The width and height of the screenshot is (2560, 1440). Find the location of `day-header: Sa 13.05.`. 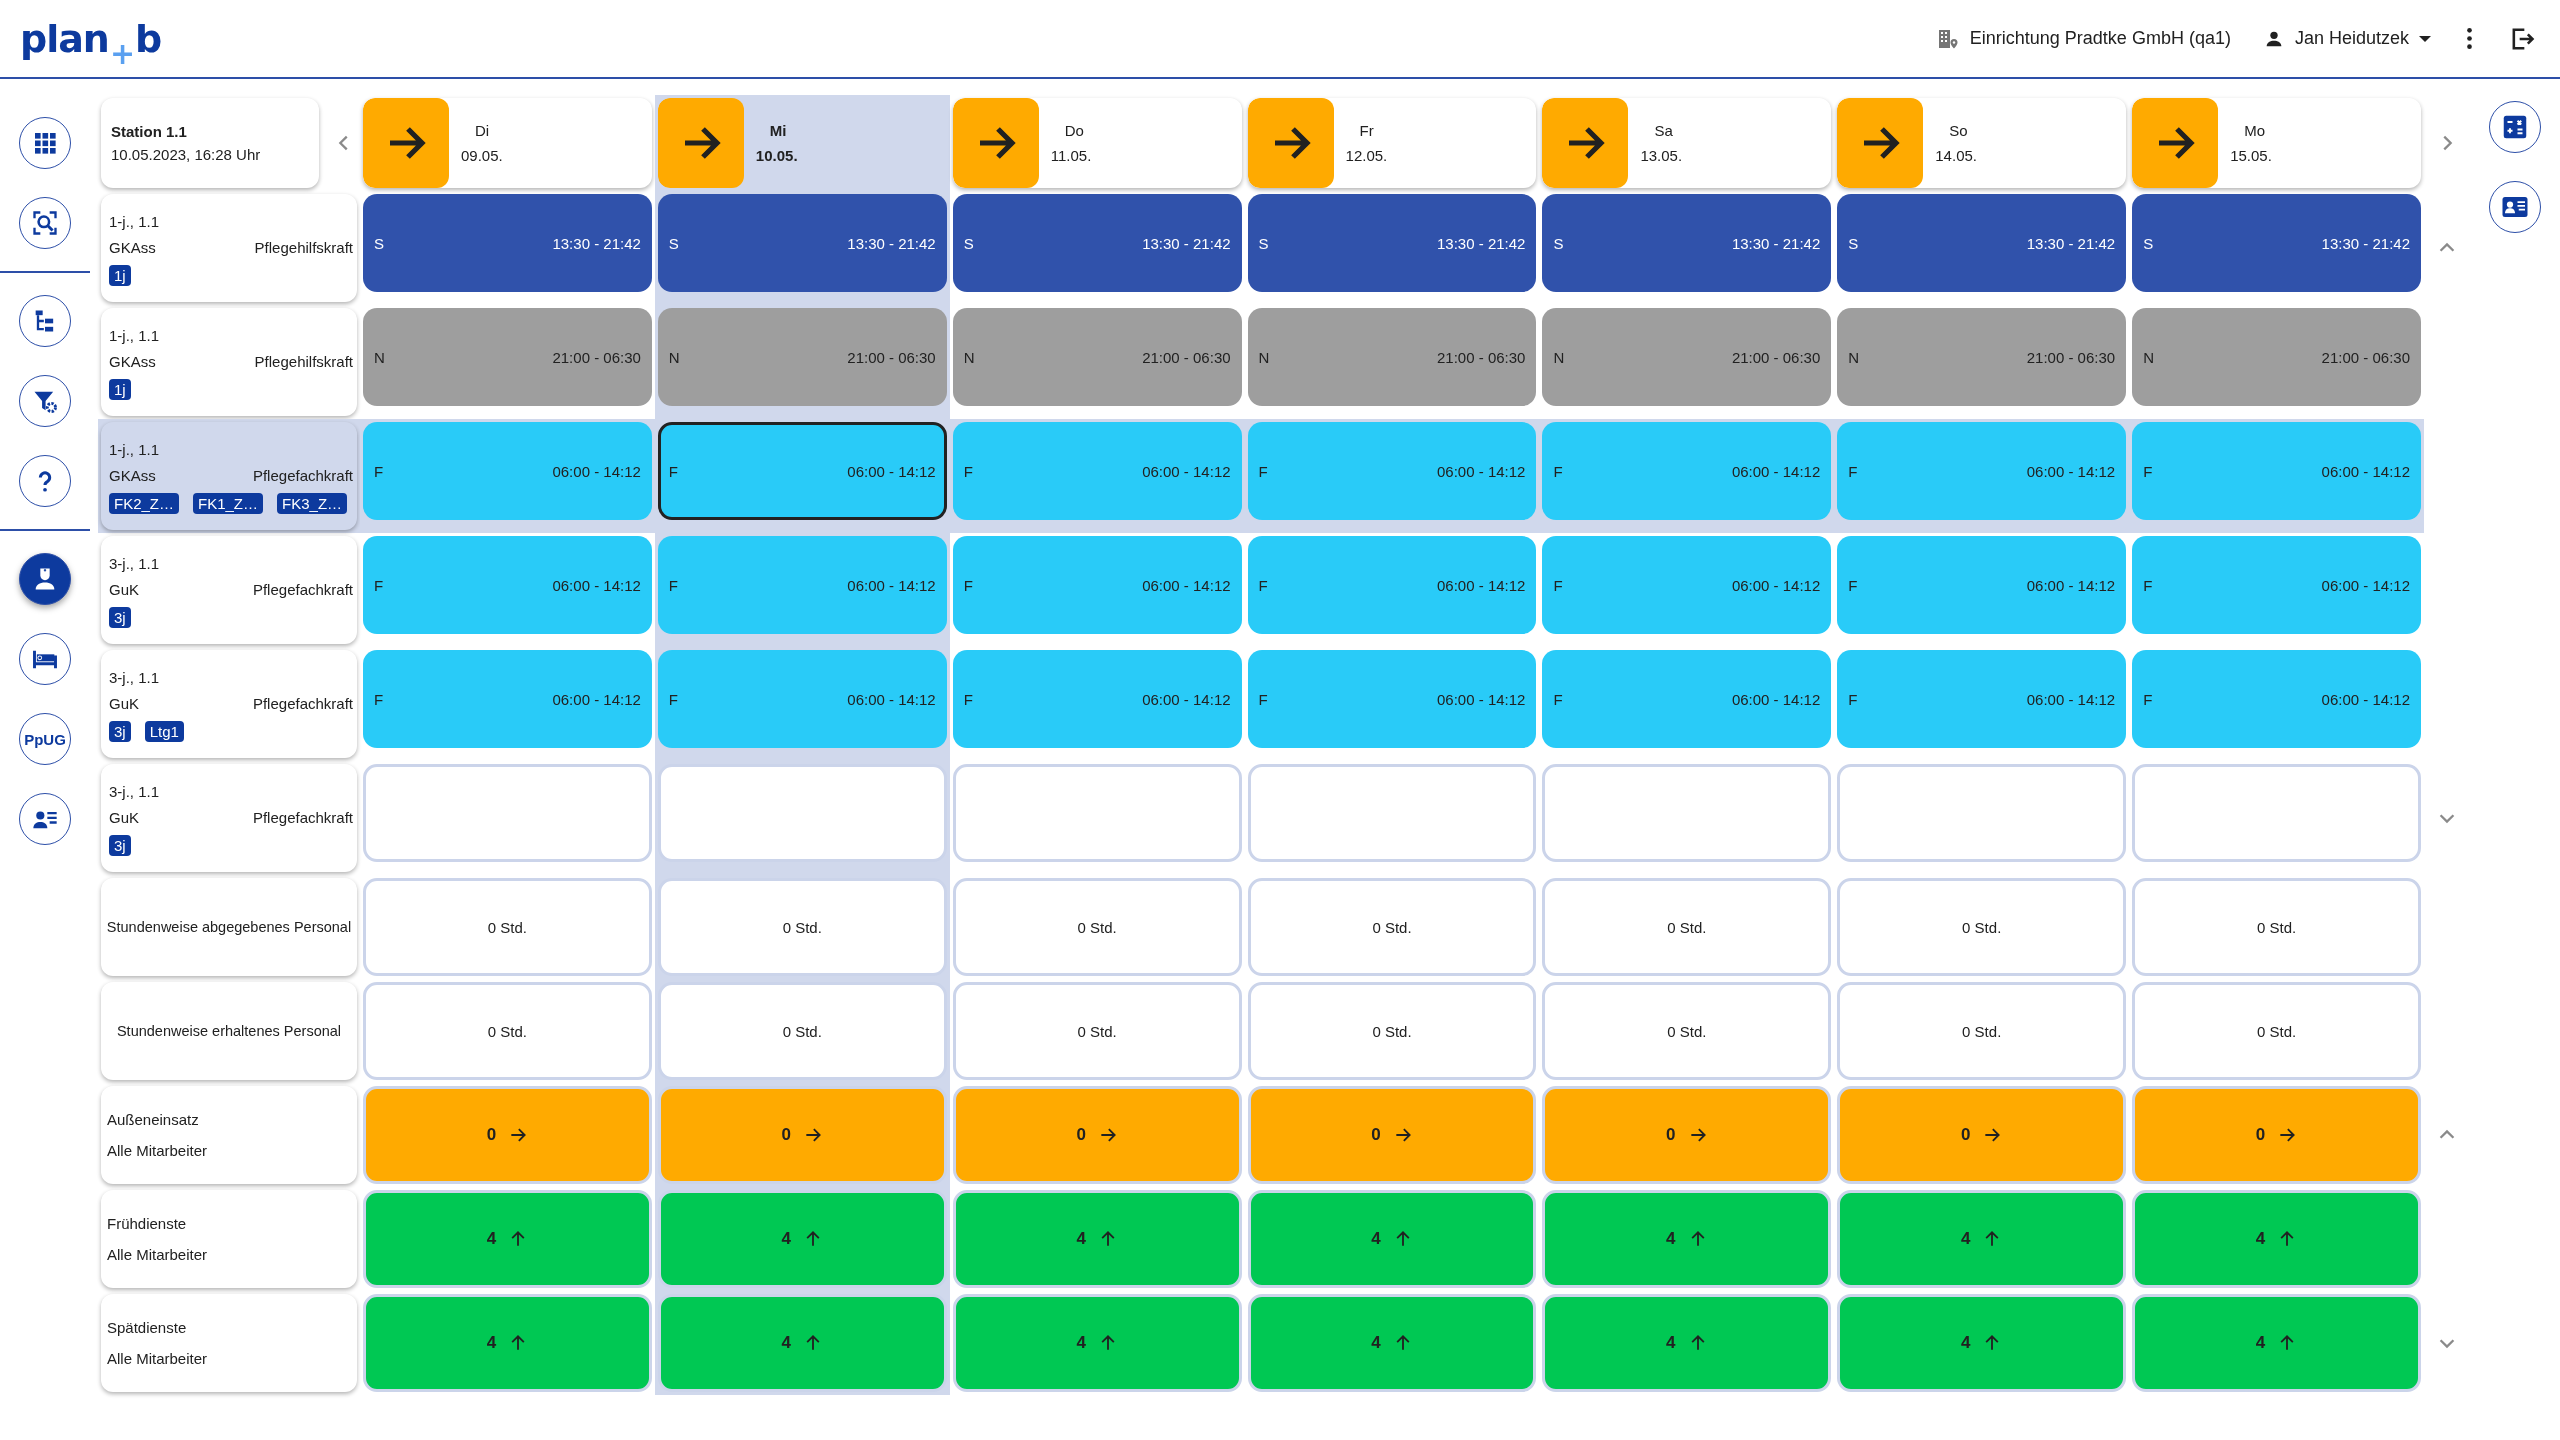

day-header: Sa 13.05. is located at coordinates (1687, 143).